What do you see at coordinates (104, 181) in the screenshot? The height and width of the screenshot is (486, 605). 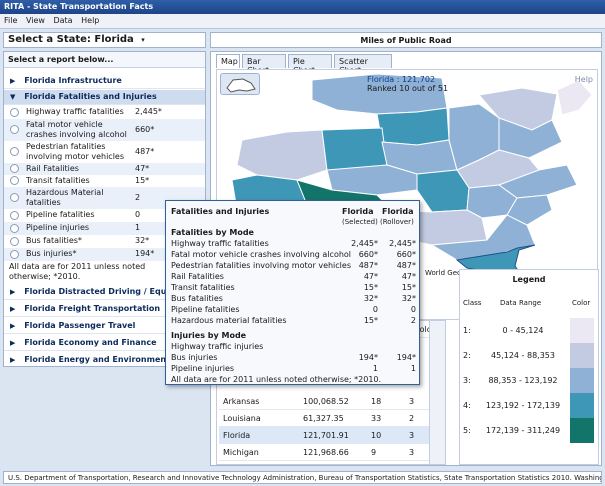 I see `report-item: Transit fatalities 15*` at bounding box center [104, 181].